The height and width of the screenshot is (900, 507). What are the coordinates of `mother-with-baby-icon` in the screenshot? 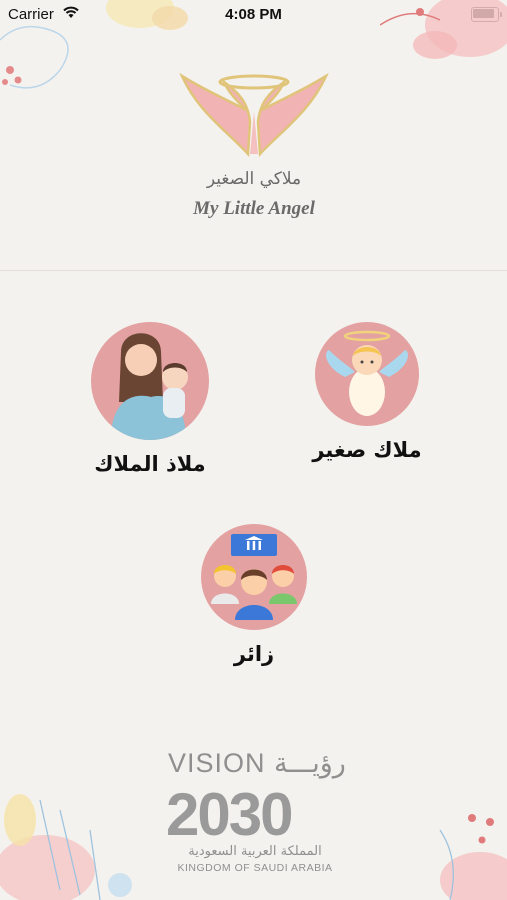 It's located at (150, 381).